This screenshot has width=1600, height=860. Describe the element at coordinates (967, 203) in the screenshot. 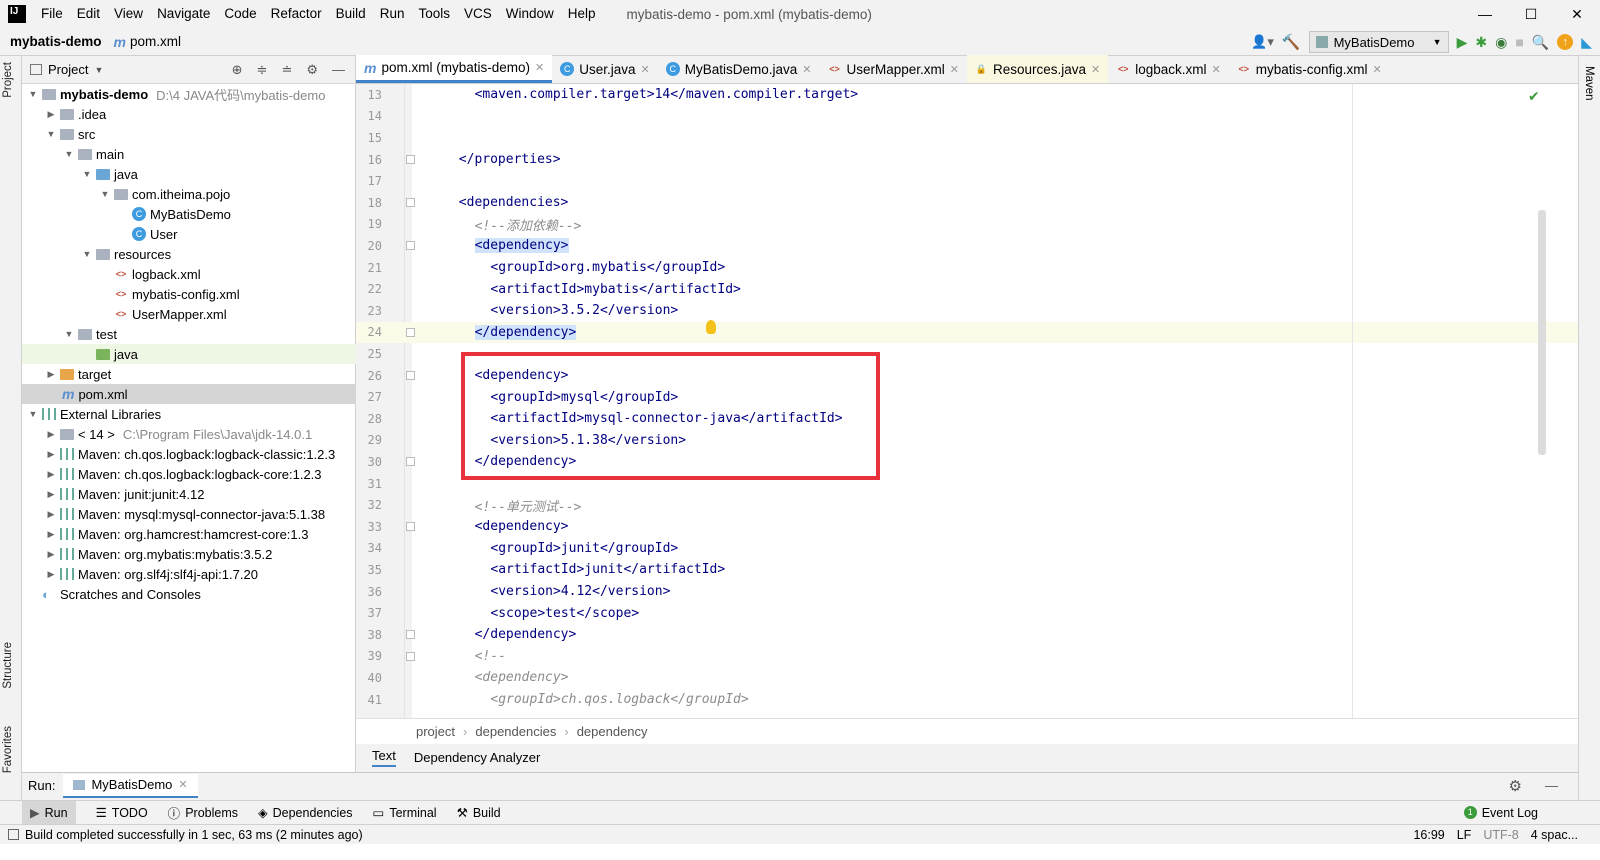

I see `code-line: 18 <dependencies>` at that location.